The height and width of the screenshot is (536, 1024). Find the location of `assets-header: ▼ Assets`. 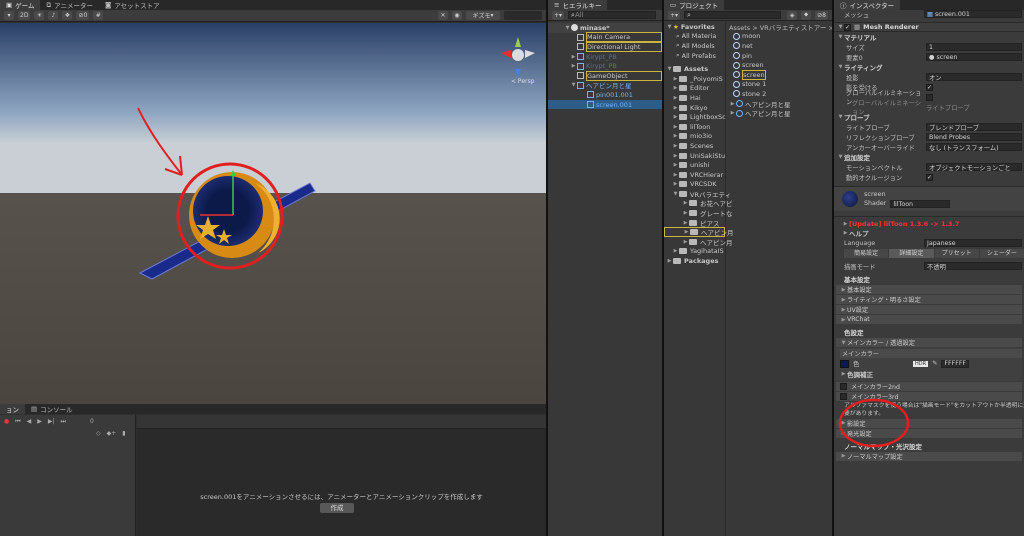

assets-header: ▼ Assets is located at coordinates (694, 69).